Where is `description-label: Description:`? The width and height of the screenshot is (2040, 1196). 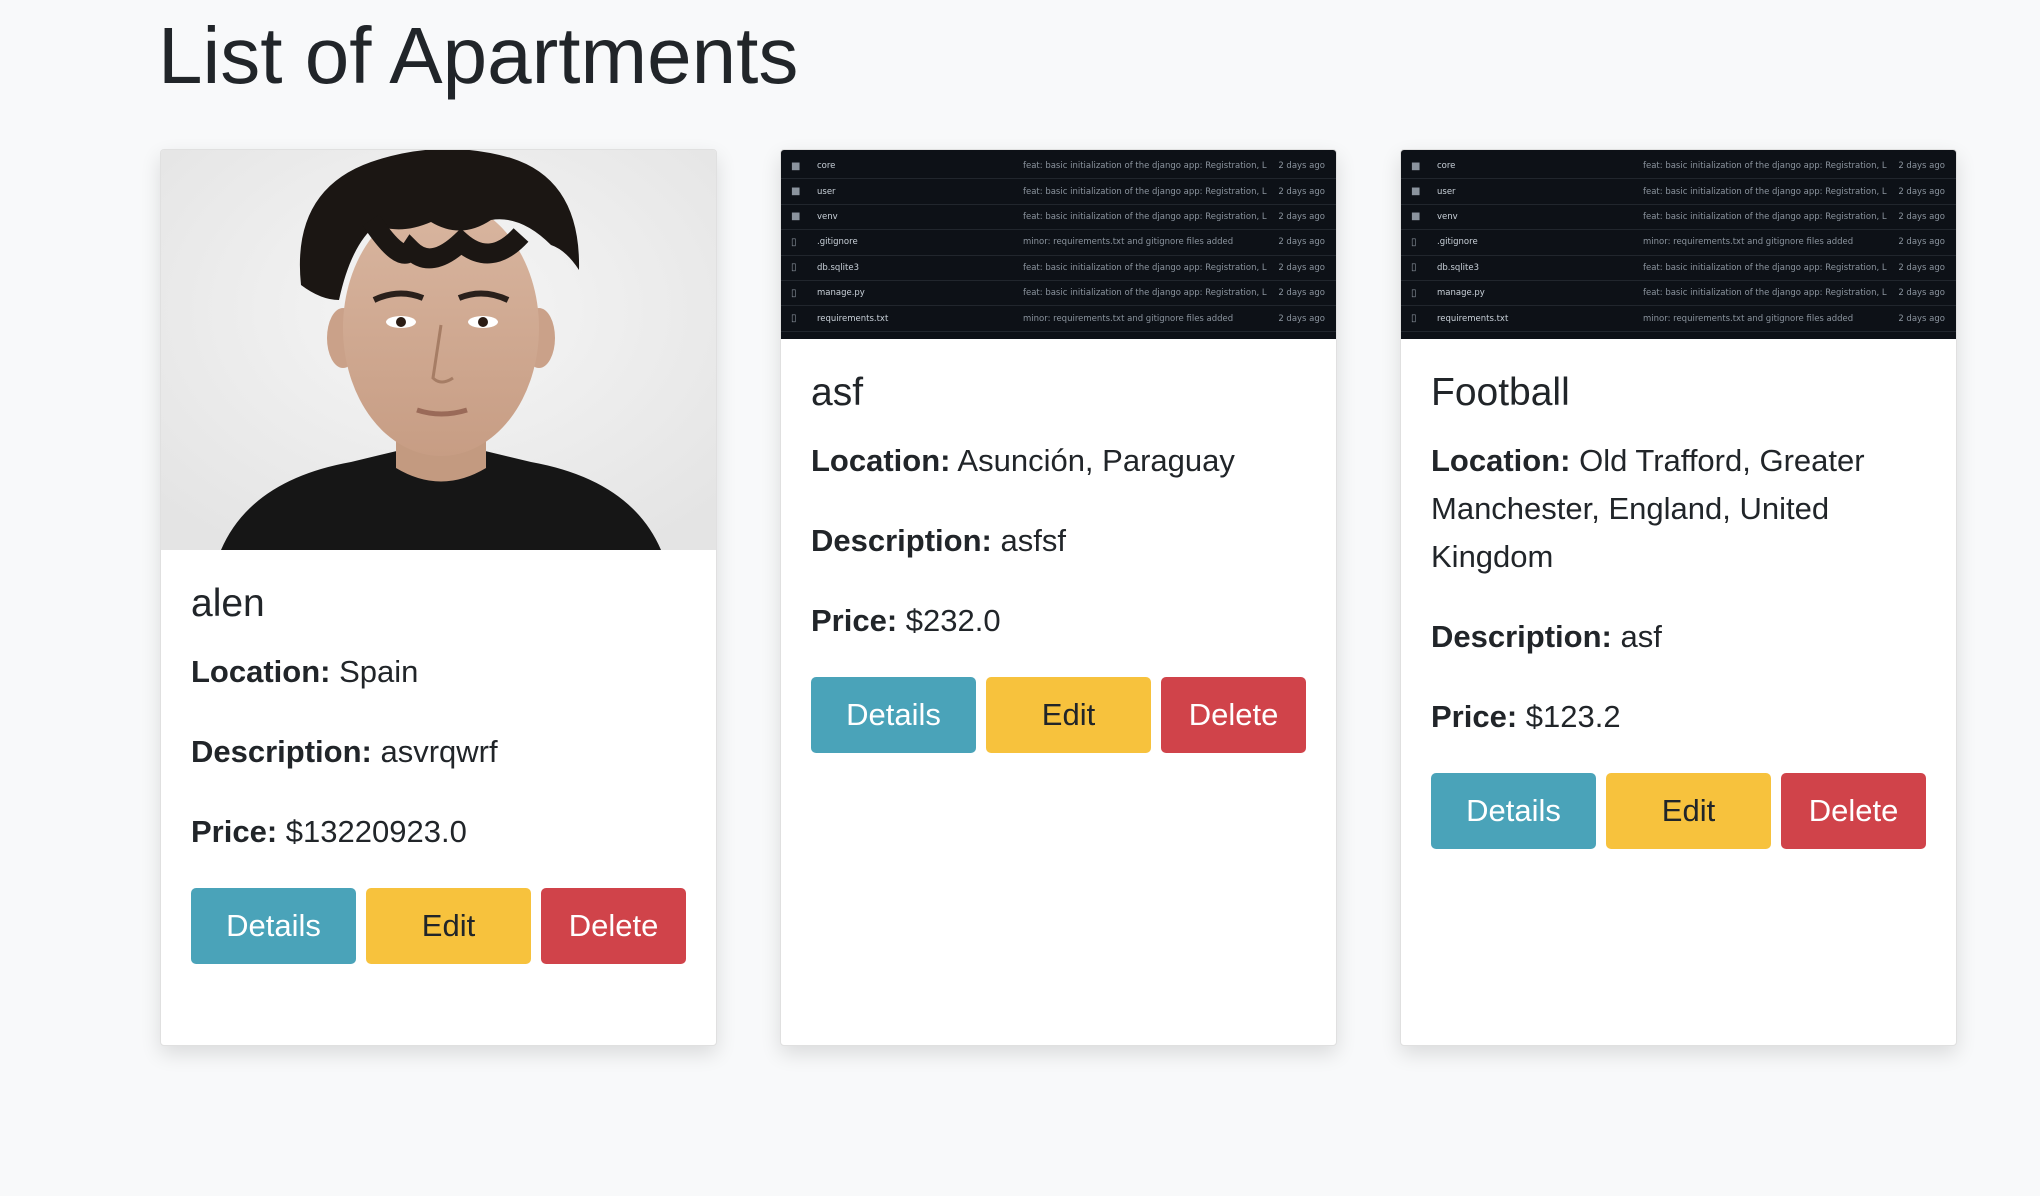
description-label: Description: is located at coordinates (901, 540).